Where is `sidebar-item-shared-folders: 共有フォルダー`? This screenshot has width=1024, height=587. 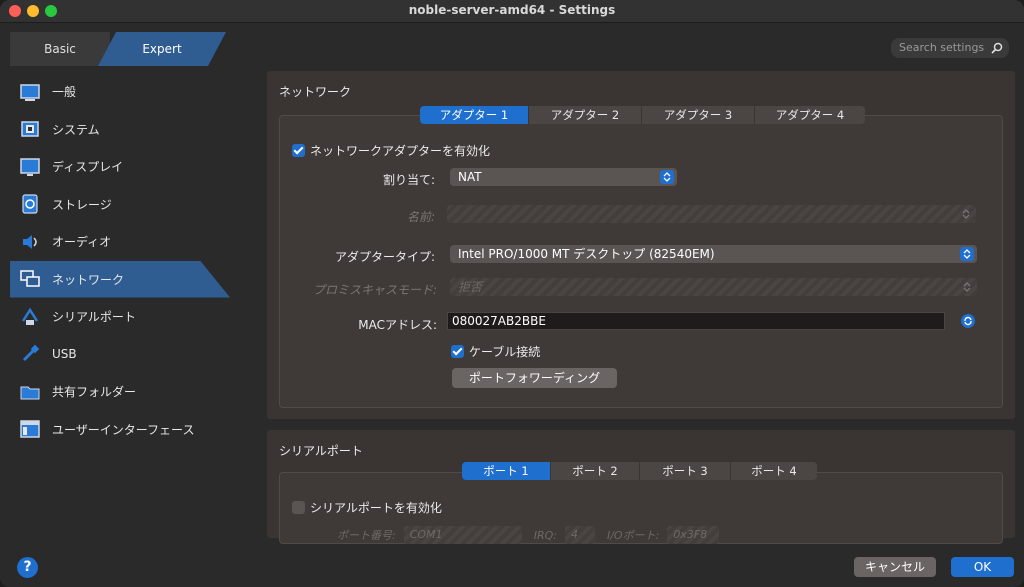
sidebar-item-shared-folders: 共有フォルダー is located at coordinates (122, 392).